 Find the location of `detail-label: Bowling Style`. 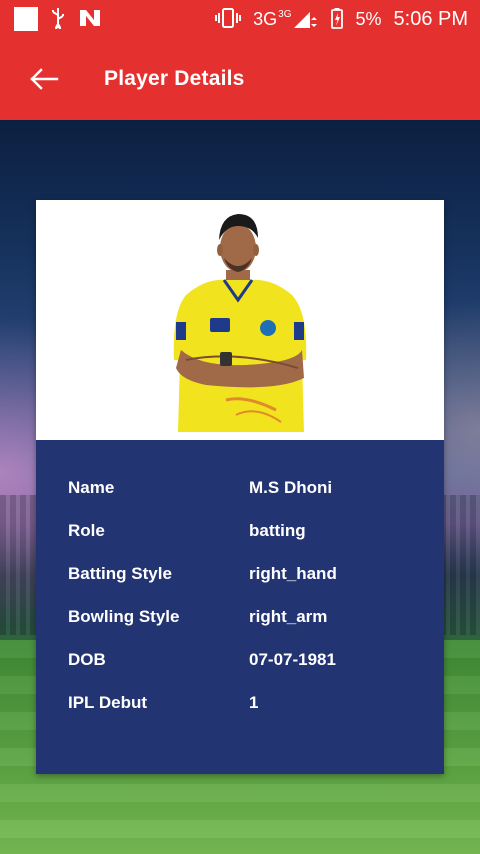

detail-label: Bowling Style is located at coordinates (124, 616).